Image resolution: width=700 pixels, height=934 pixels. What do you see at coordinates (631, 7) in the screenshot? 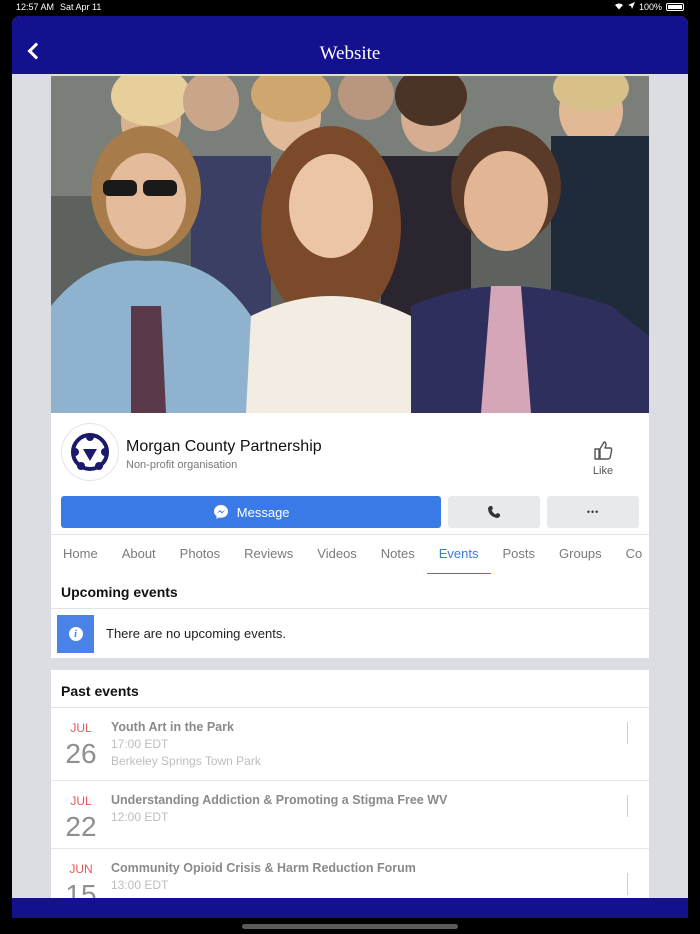
I see `location-icon` at bounding box center [631, 7].